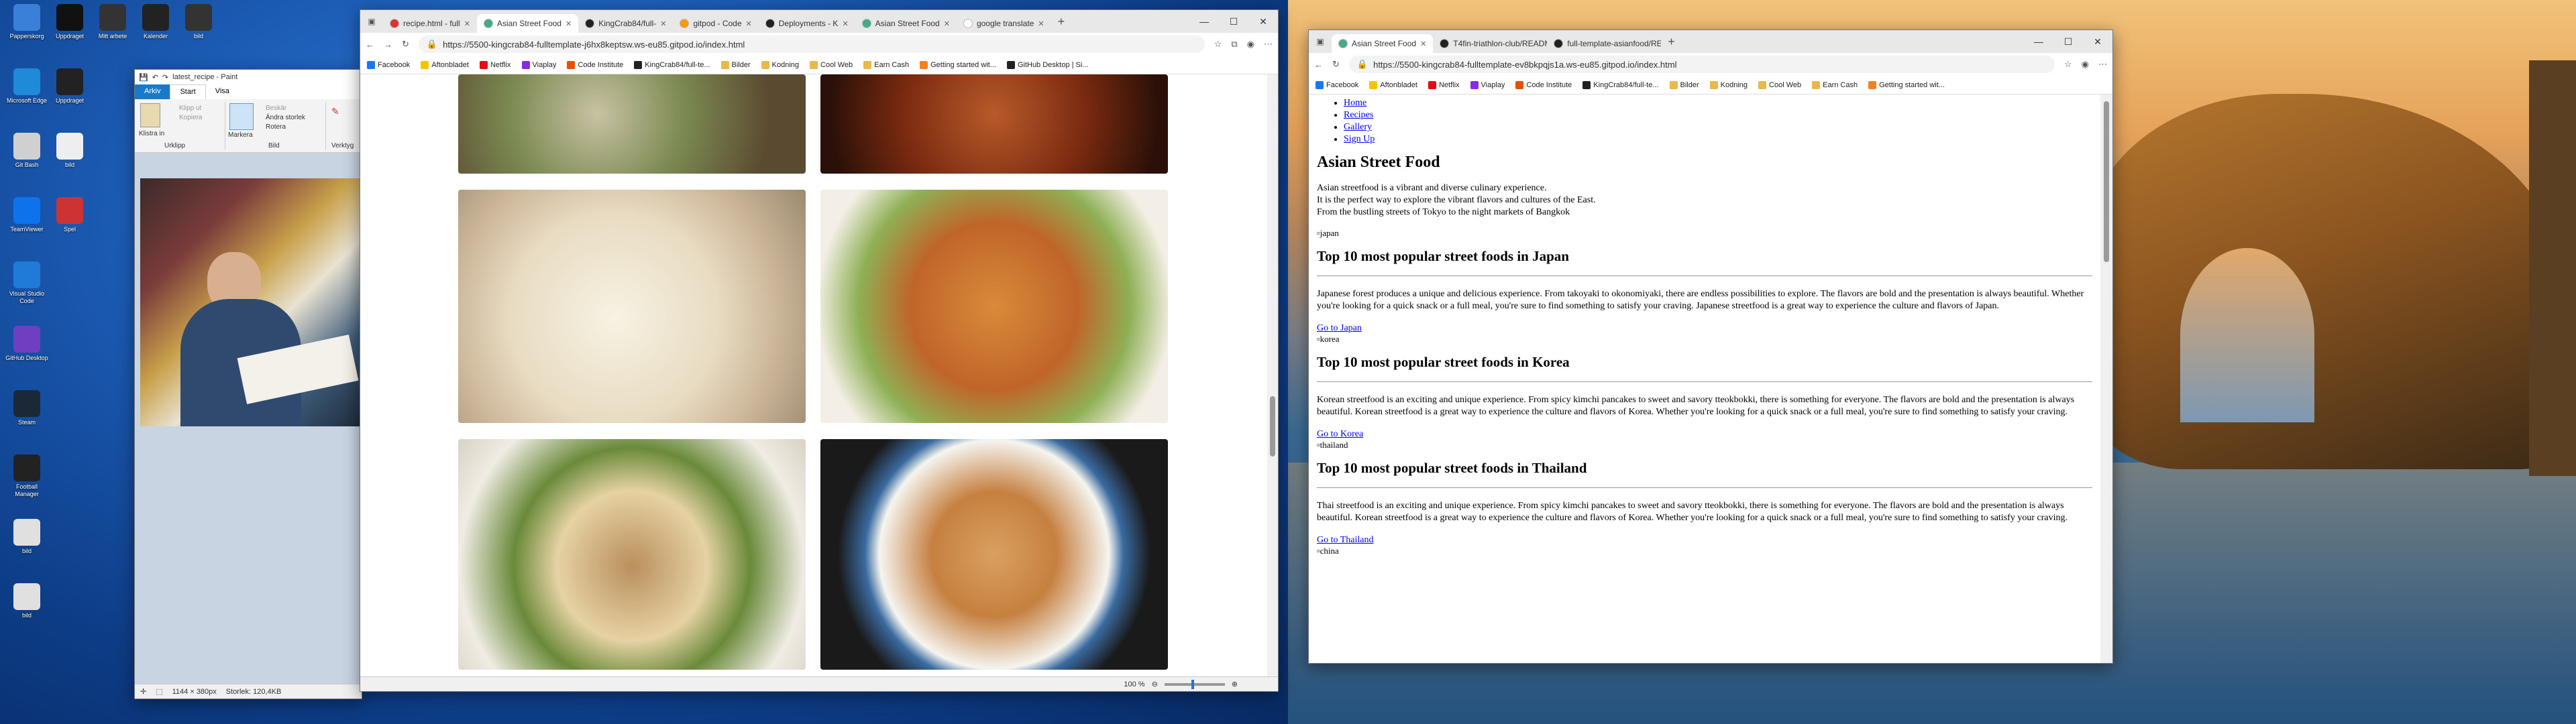 The width and height of the screenshot is (2576, 724). What do you see at coordinates (143, 77) in the screenshot?
I see `save-icon: 💾` at bounding box center [143, 77].